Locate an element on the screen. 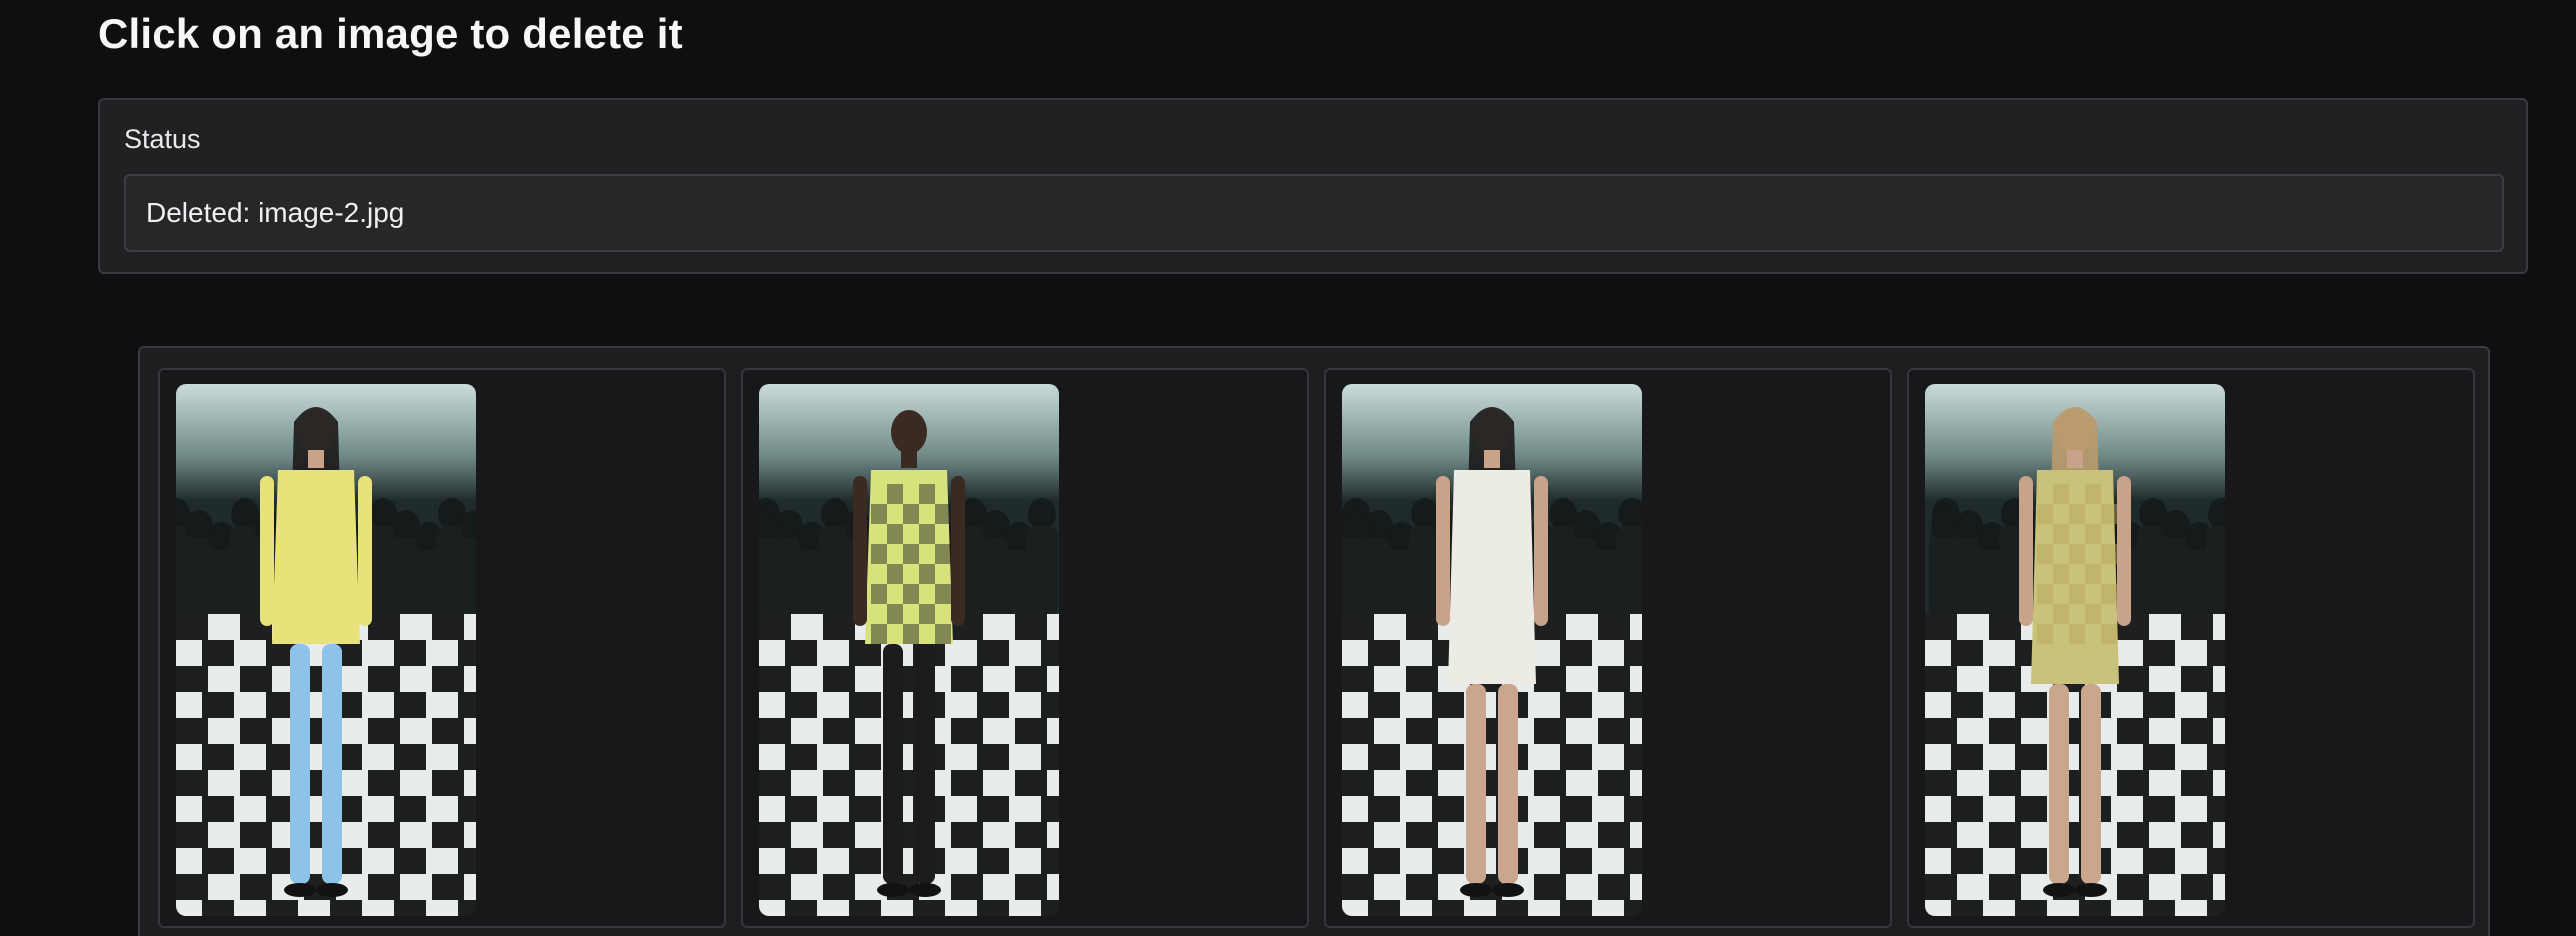 This screenshot has width=2576, height=936. page-title: Click on an image to delete it is located at coordinates (390, 33).